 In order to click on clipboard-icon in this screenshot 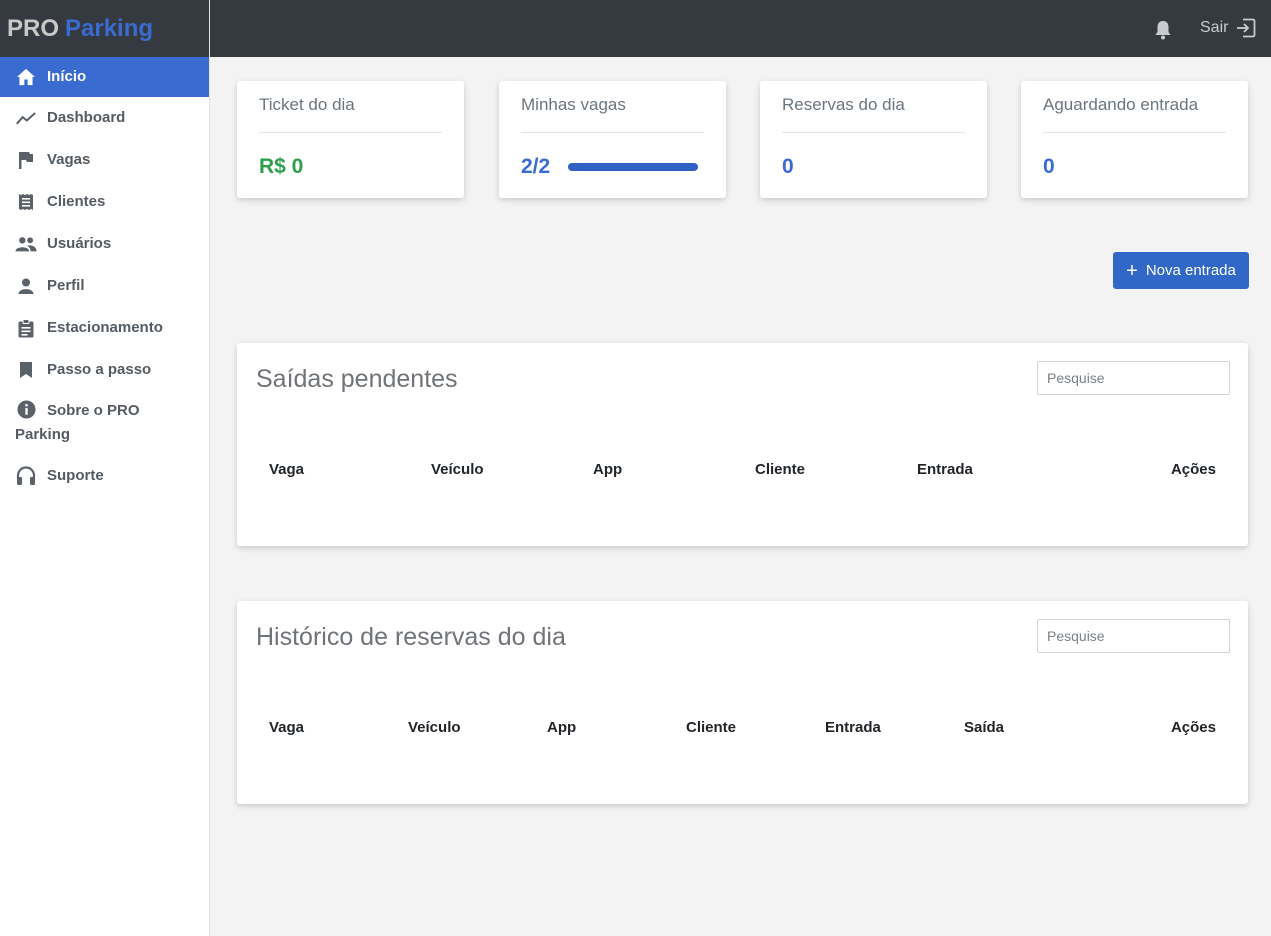, I will do `click(26, 328)`.